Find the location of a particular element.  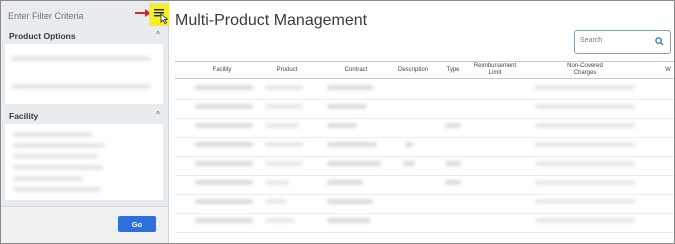

column-header-description: Description is located at coordinates (413, 70).